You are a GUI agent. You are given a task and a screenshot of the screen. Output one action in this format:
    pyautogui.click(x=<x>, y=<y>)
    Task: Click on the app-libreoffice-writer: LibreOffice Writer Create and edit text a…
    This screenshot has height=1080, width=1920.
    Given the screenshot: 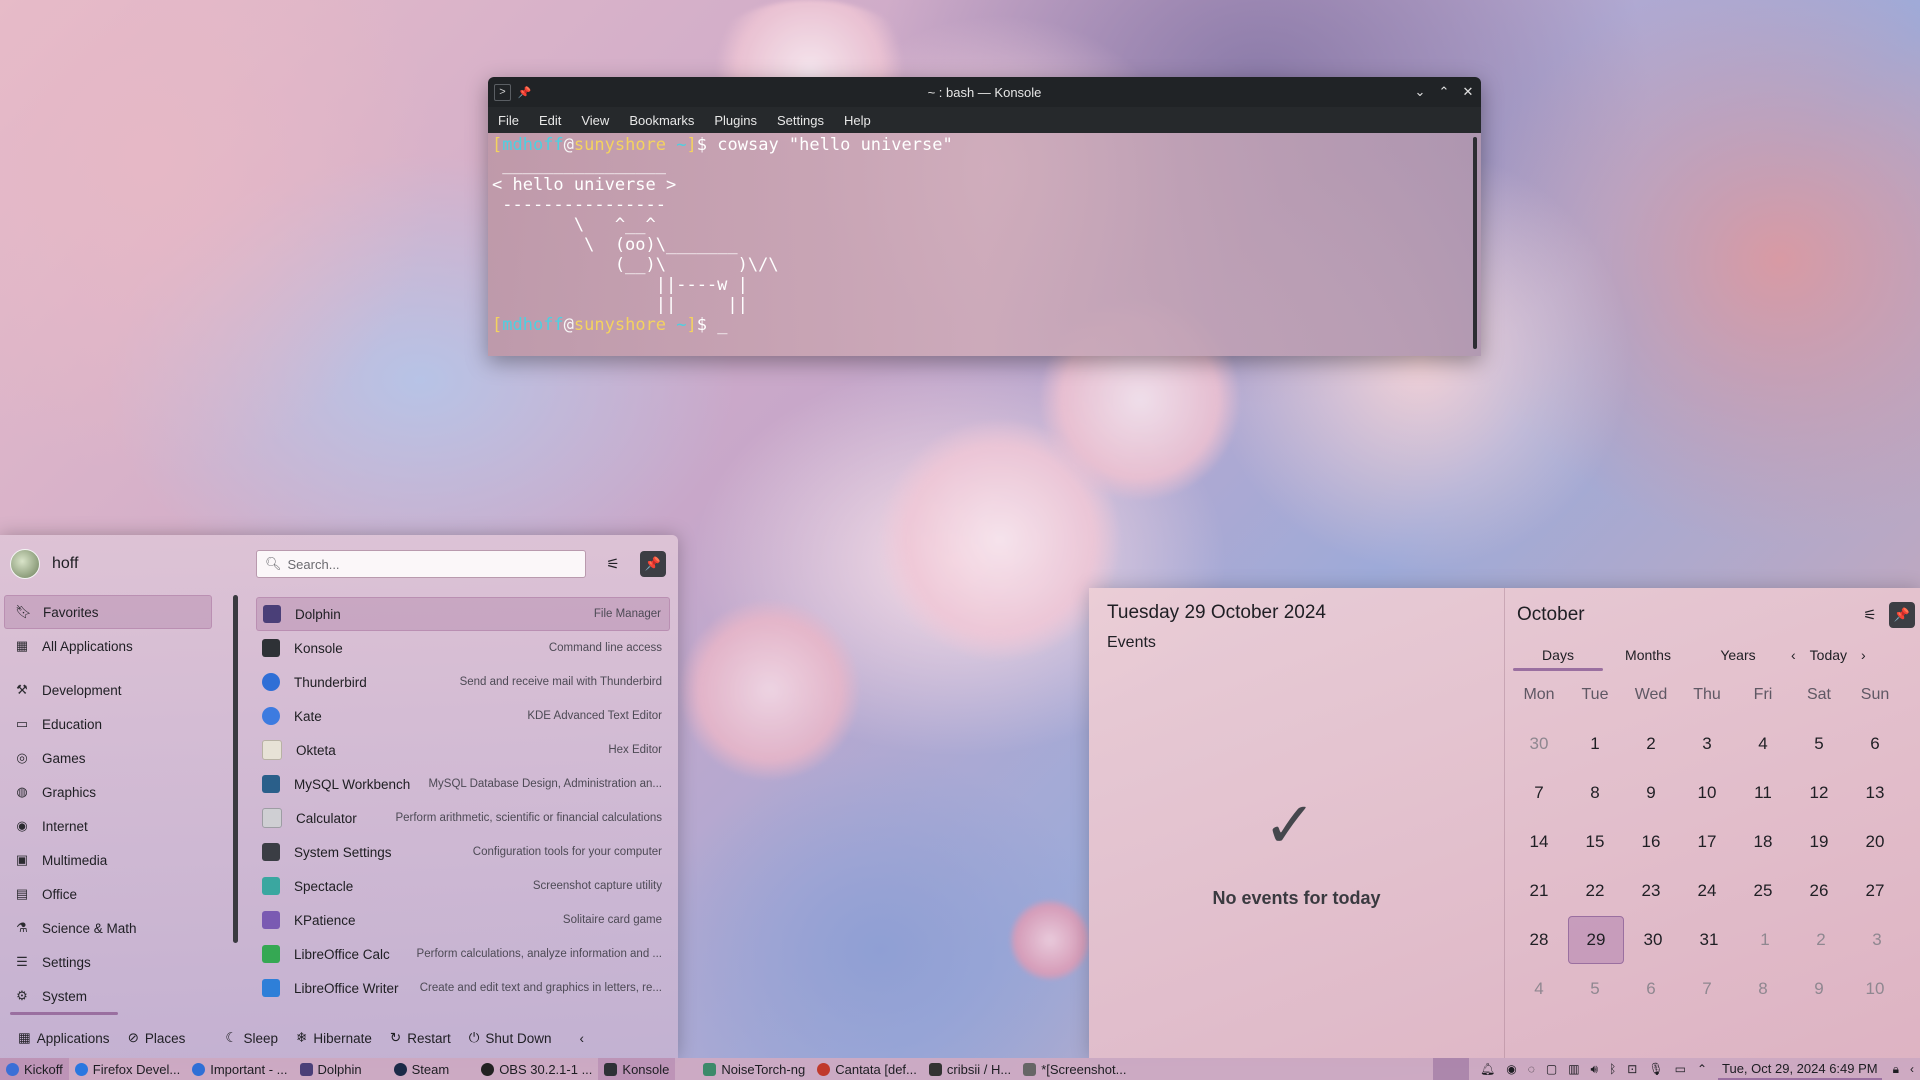 What is the action you would take?
    pyautogui.click(x=463, y=988)
    